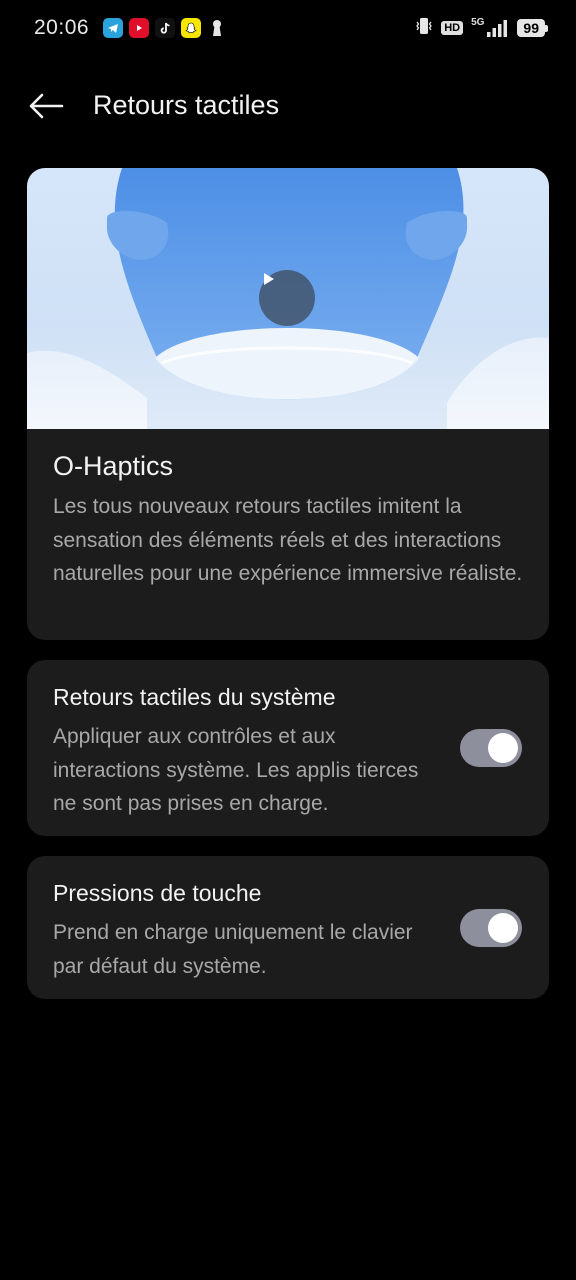 This screenshot has width=576, height=1280. I want to click on system-haptics-toggle, so click(491, 748).